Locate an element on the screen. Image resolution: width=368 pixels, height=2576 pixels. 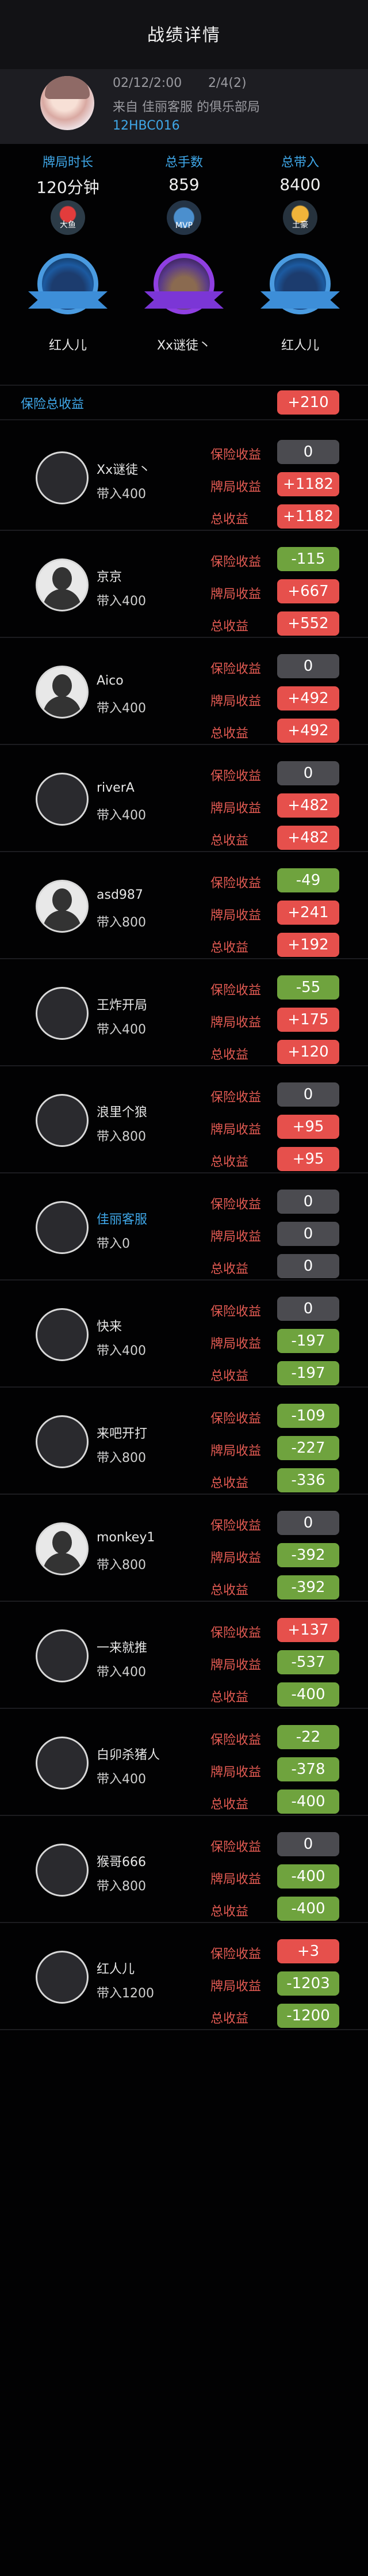
total-value: +482 is located at coordinates (308, 838).